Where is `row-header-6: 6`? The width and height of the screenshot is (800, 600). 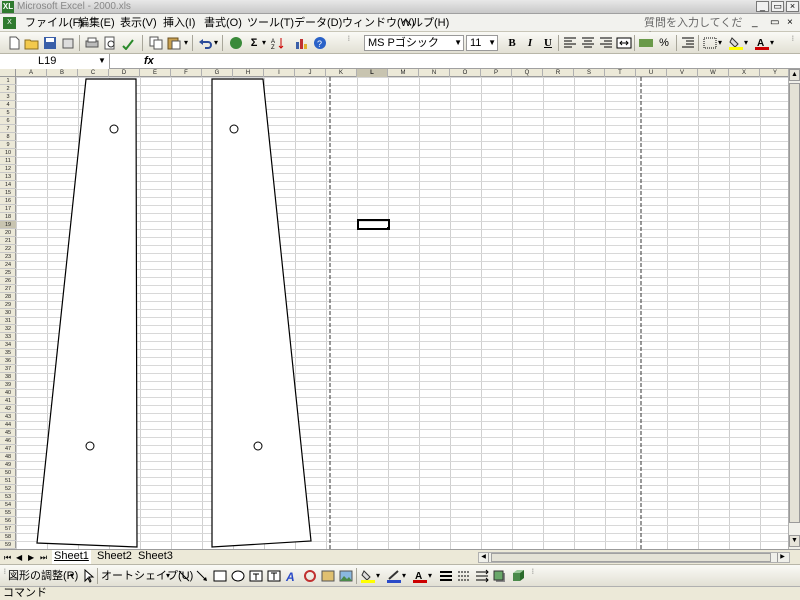 row-header-6: 6 is located at coordinates (8, 121).